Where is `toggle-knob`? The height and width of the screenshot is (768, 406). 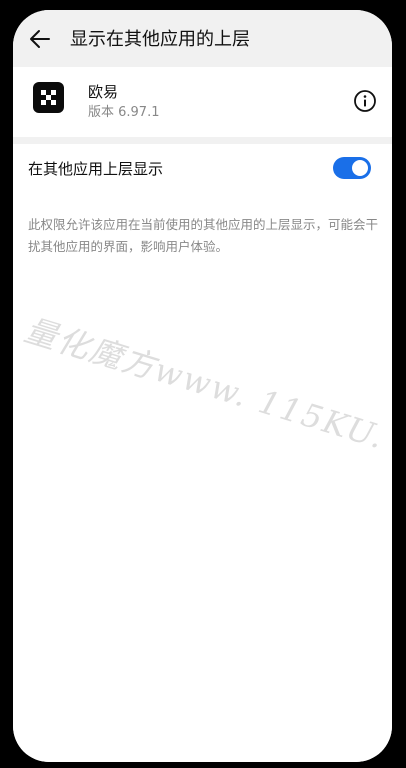 toggle-knob is located at coordinates (360, 168).